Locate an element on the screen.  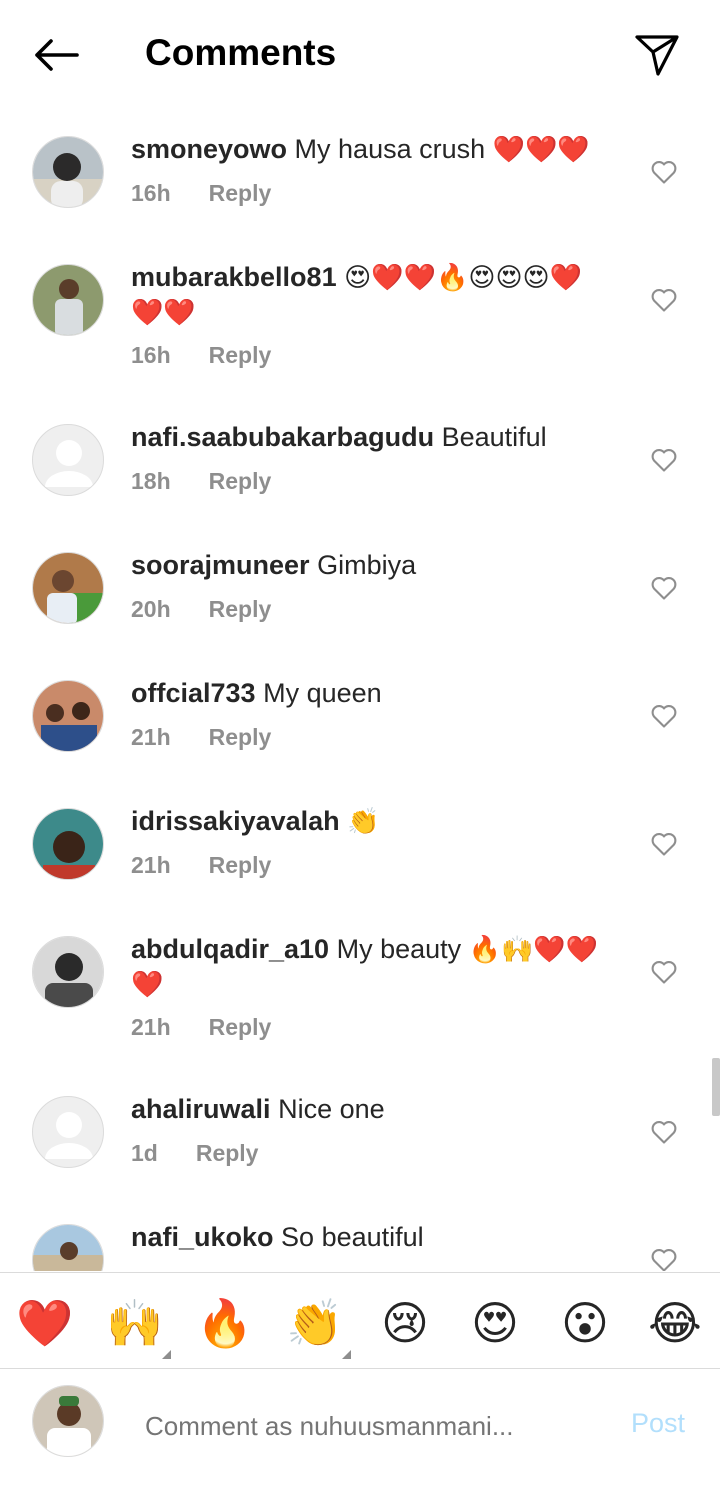
comment-text: Gimbiya is located at coordinates (367, 565).